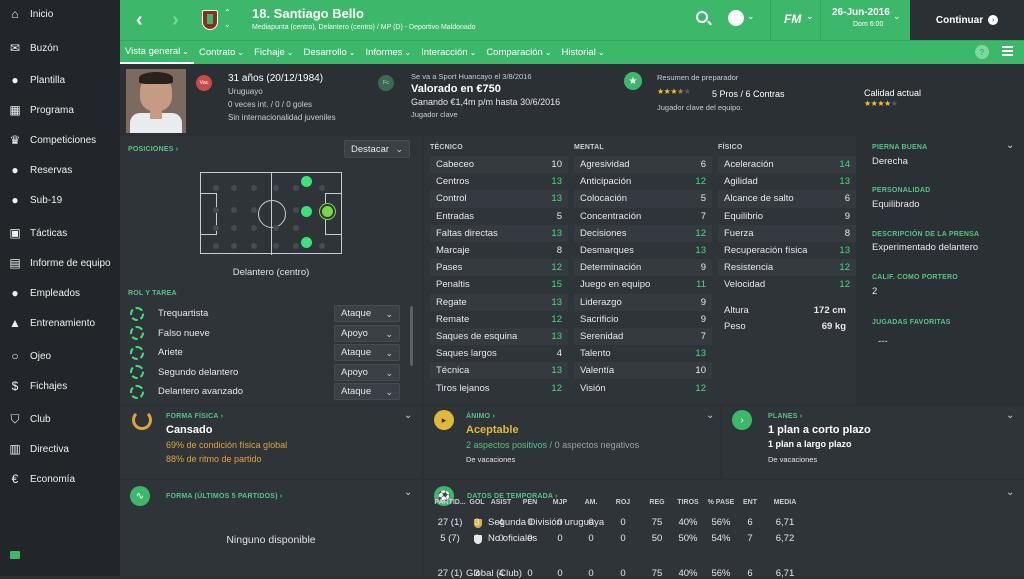 The image size is (1024, 579). Describe the element at coordinates (1007, 51) in the screenshot. I see `menu-icon` at that location.